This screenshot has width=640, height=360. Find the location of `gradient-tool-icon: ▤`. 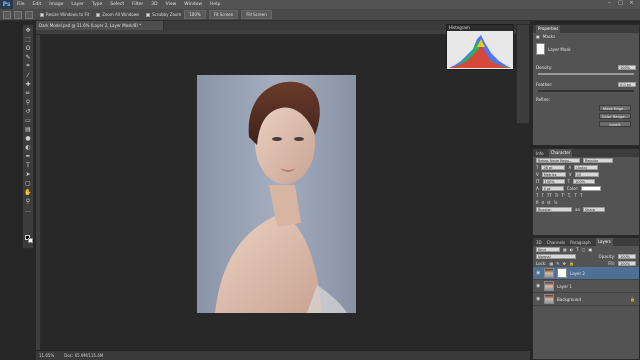

gradient-tool-icon: ▤ is located at coordinates (28, 129).